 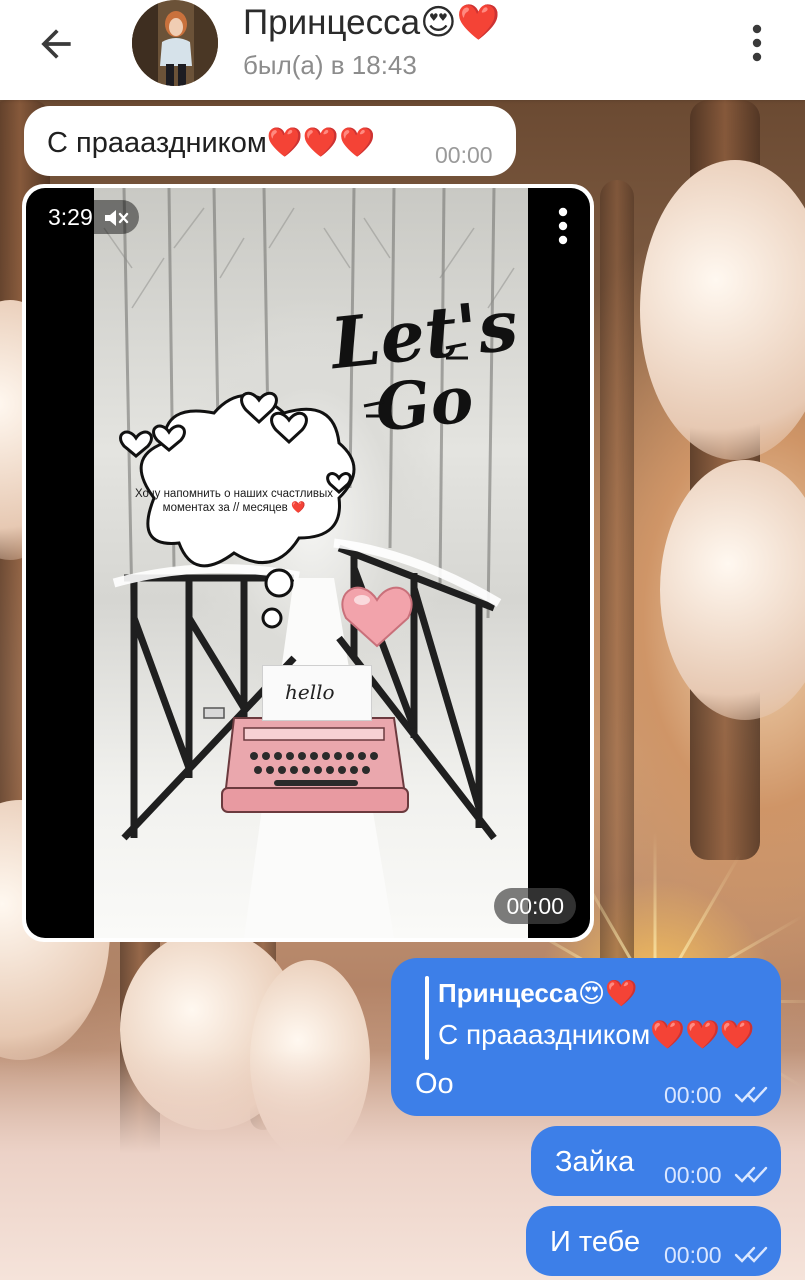 What do you see at coordinates (175, 43) in the screenshot?
I see `contact-avatar` at bounding box center [175, 43].